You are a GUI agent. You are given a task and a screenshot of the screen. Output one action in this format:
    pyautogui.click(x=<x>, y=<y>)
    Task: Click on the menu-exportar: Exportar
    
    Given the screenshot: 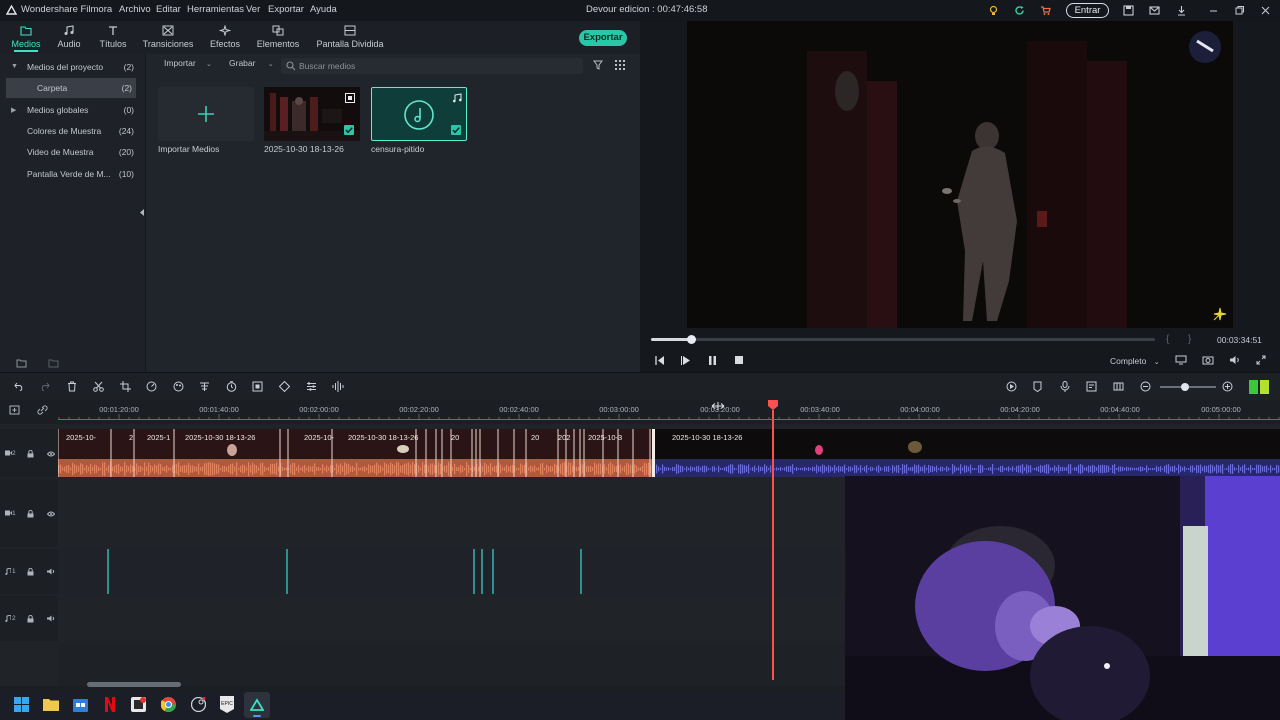 What is the action you would take?
    pyautogui.click(x=286, y=9)
    